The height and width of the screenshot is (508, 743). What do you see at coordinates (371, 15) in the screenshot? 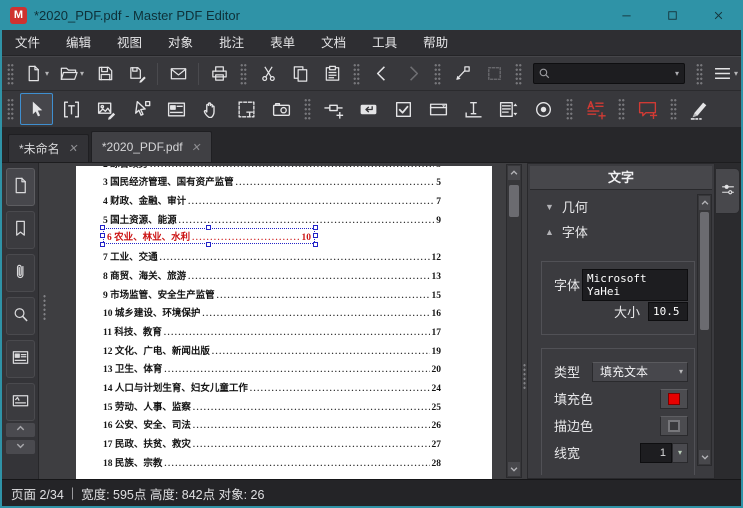
I see `title-bar: M *2020_PDF.pdf - Master PDF Editor` at bounding box center [371, 15].